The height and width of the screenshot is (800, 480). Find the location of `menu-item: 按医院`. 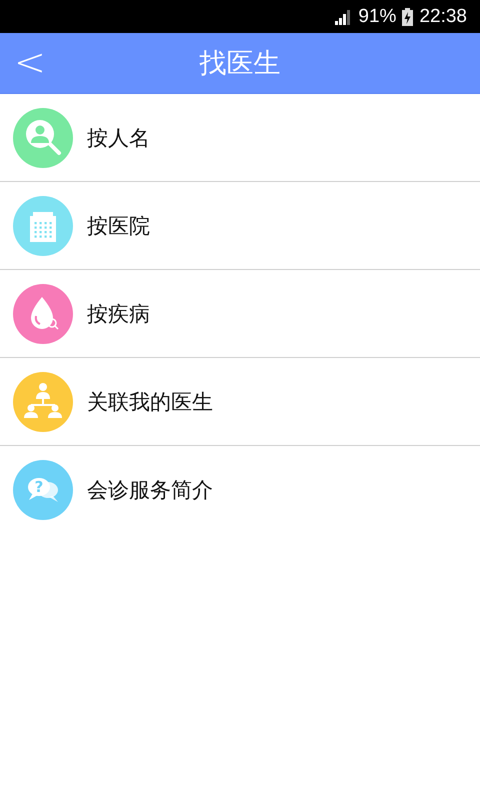

menu-item: 按医院 is located at coordinates (240, 226).